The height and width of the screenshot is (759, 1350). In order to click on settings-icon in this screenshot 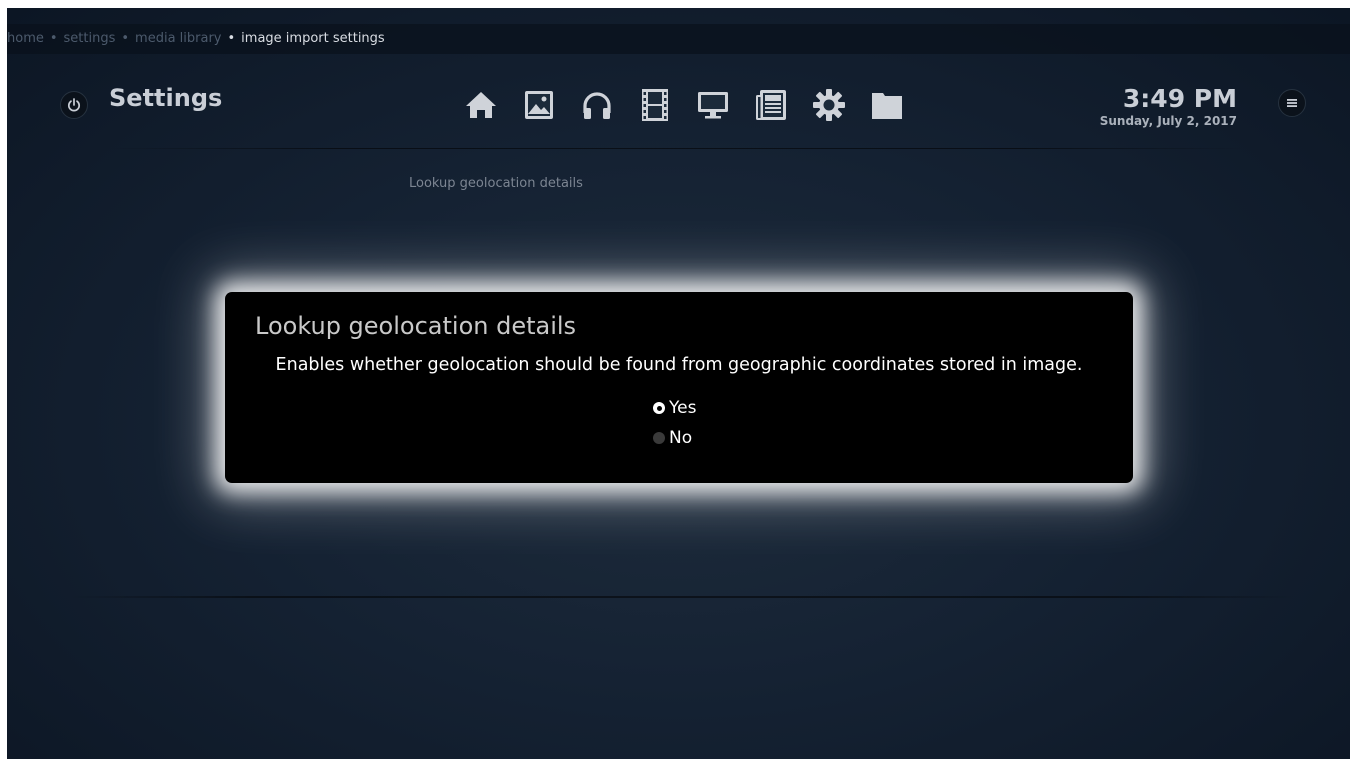, I will do `click(829, 105)`.